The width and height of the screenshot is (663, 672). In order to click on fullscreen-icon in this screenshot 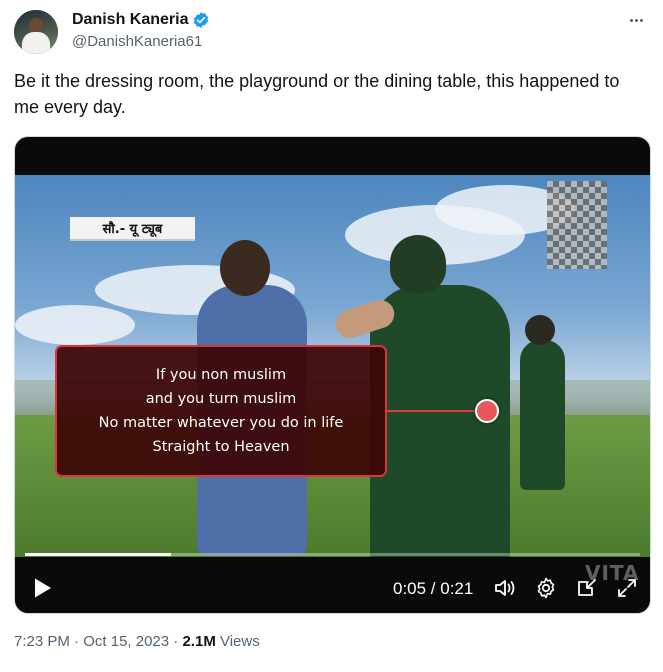, I will do `click(627, 588)`.